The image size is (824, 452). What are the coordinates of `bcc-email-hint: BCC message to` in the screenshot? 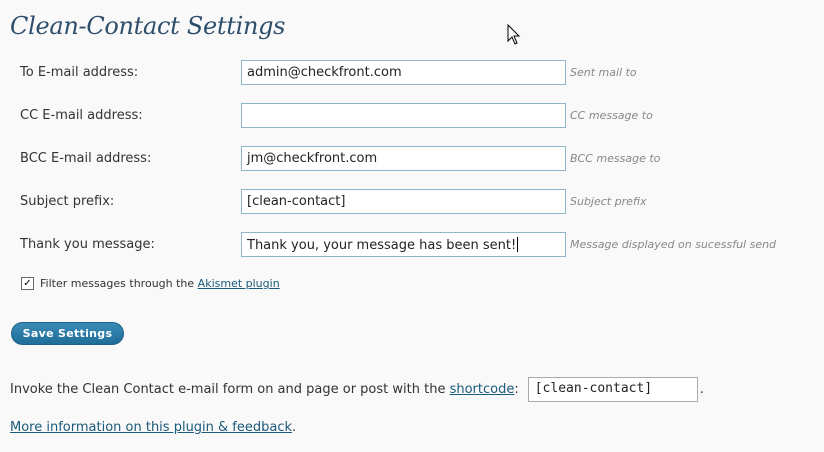 It's located at (615, 158).